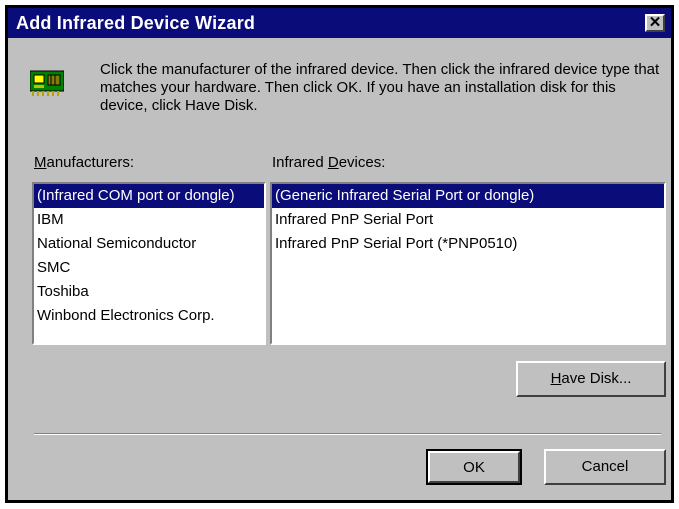  I want to click on infrared-devices-label-accesskey: D, so click(333, 162).